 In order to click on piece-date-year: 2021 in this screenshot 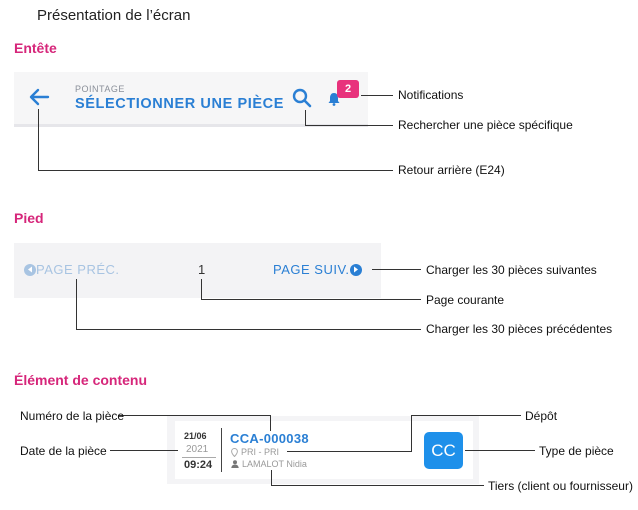, I will do `click(197, 449)`.